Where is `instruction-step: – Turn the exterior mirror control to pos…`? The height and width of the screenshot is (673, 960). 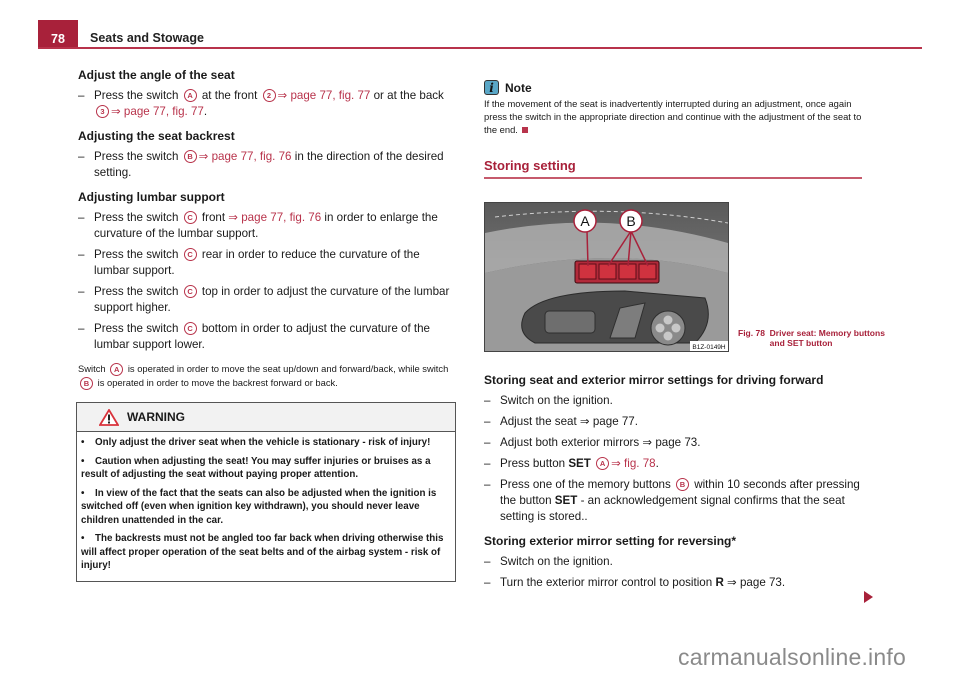 instruction-step: – Turn the exterior mirror control to pos… is located at coordinates (679, 583).